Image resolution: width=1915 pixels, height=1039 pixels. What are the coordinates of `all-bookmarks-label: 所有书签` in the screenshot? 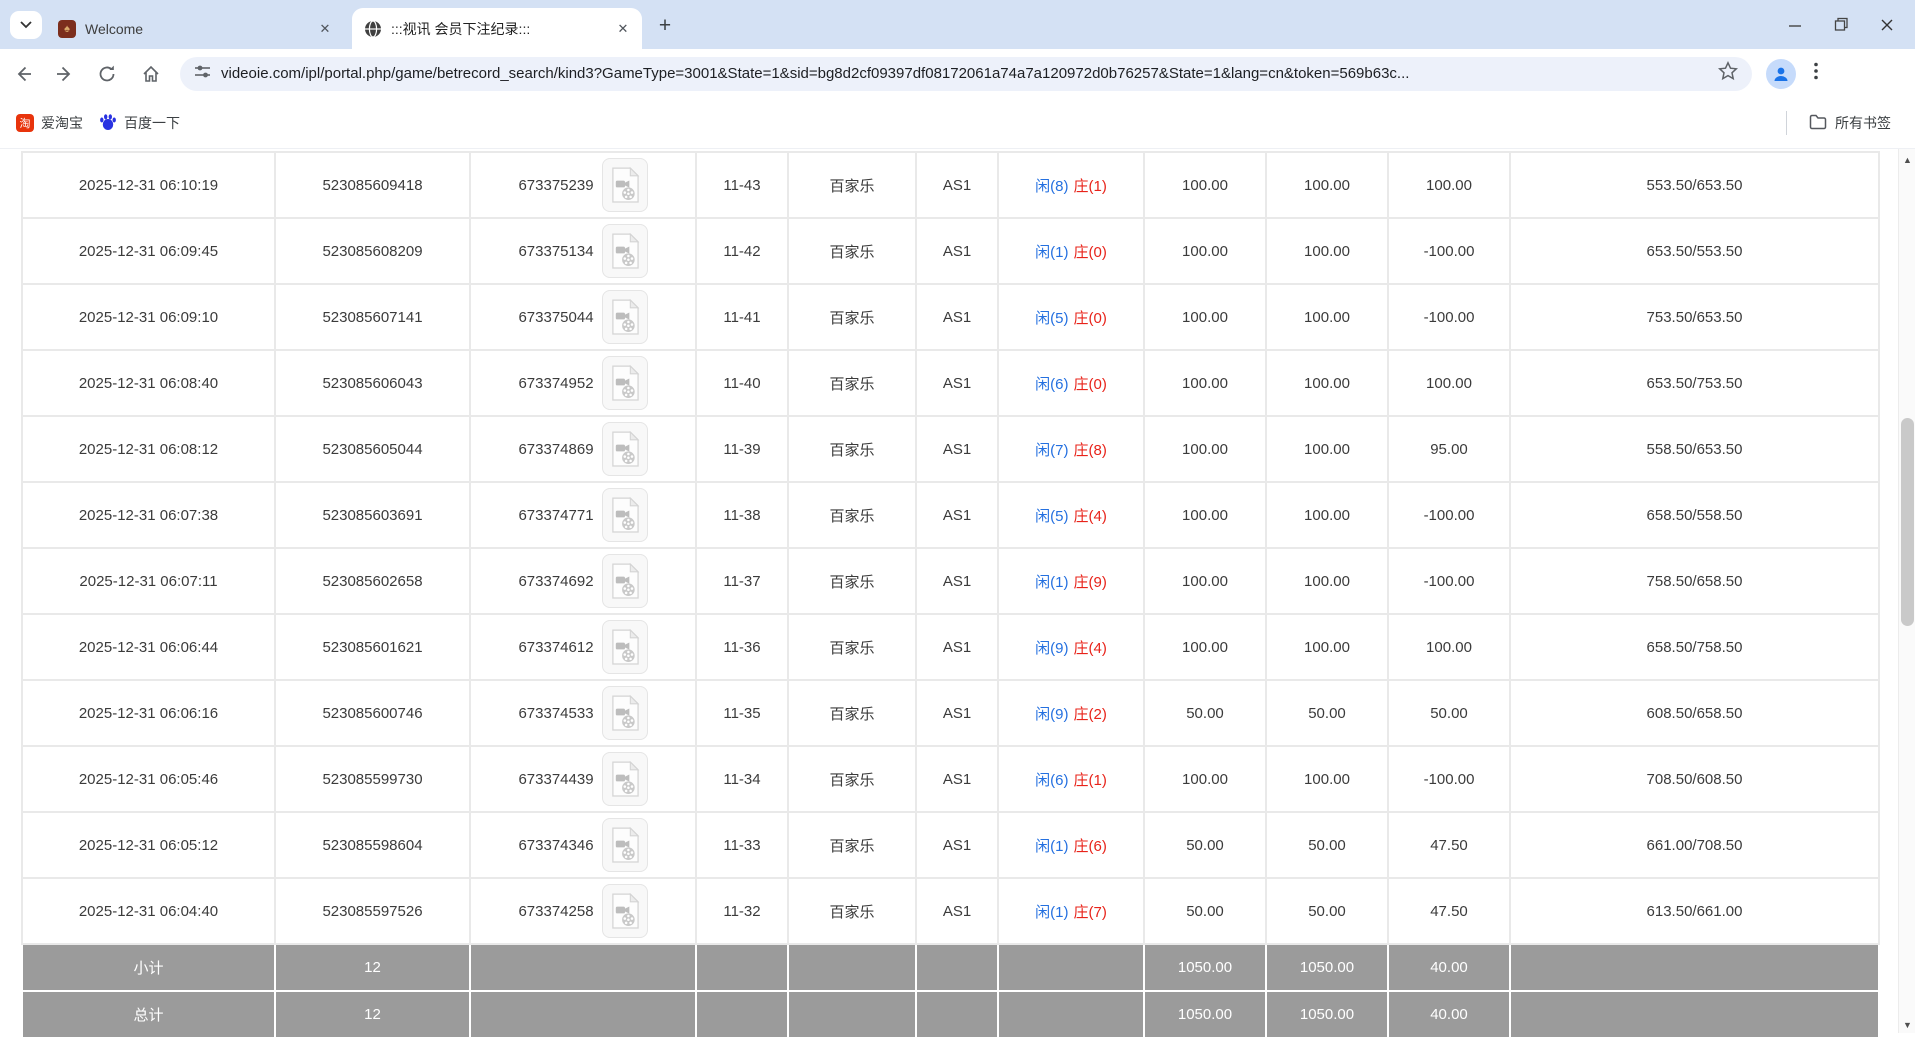 It's located at (1863, 123).